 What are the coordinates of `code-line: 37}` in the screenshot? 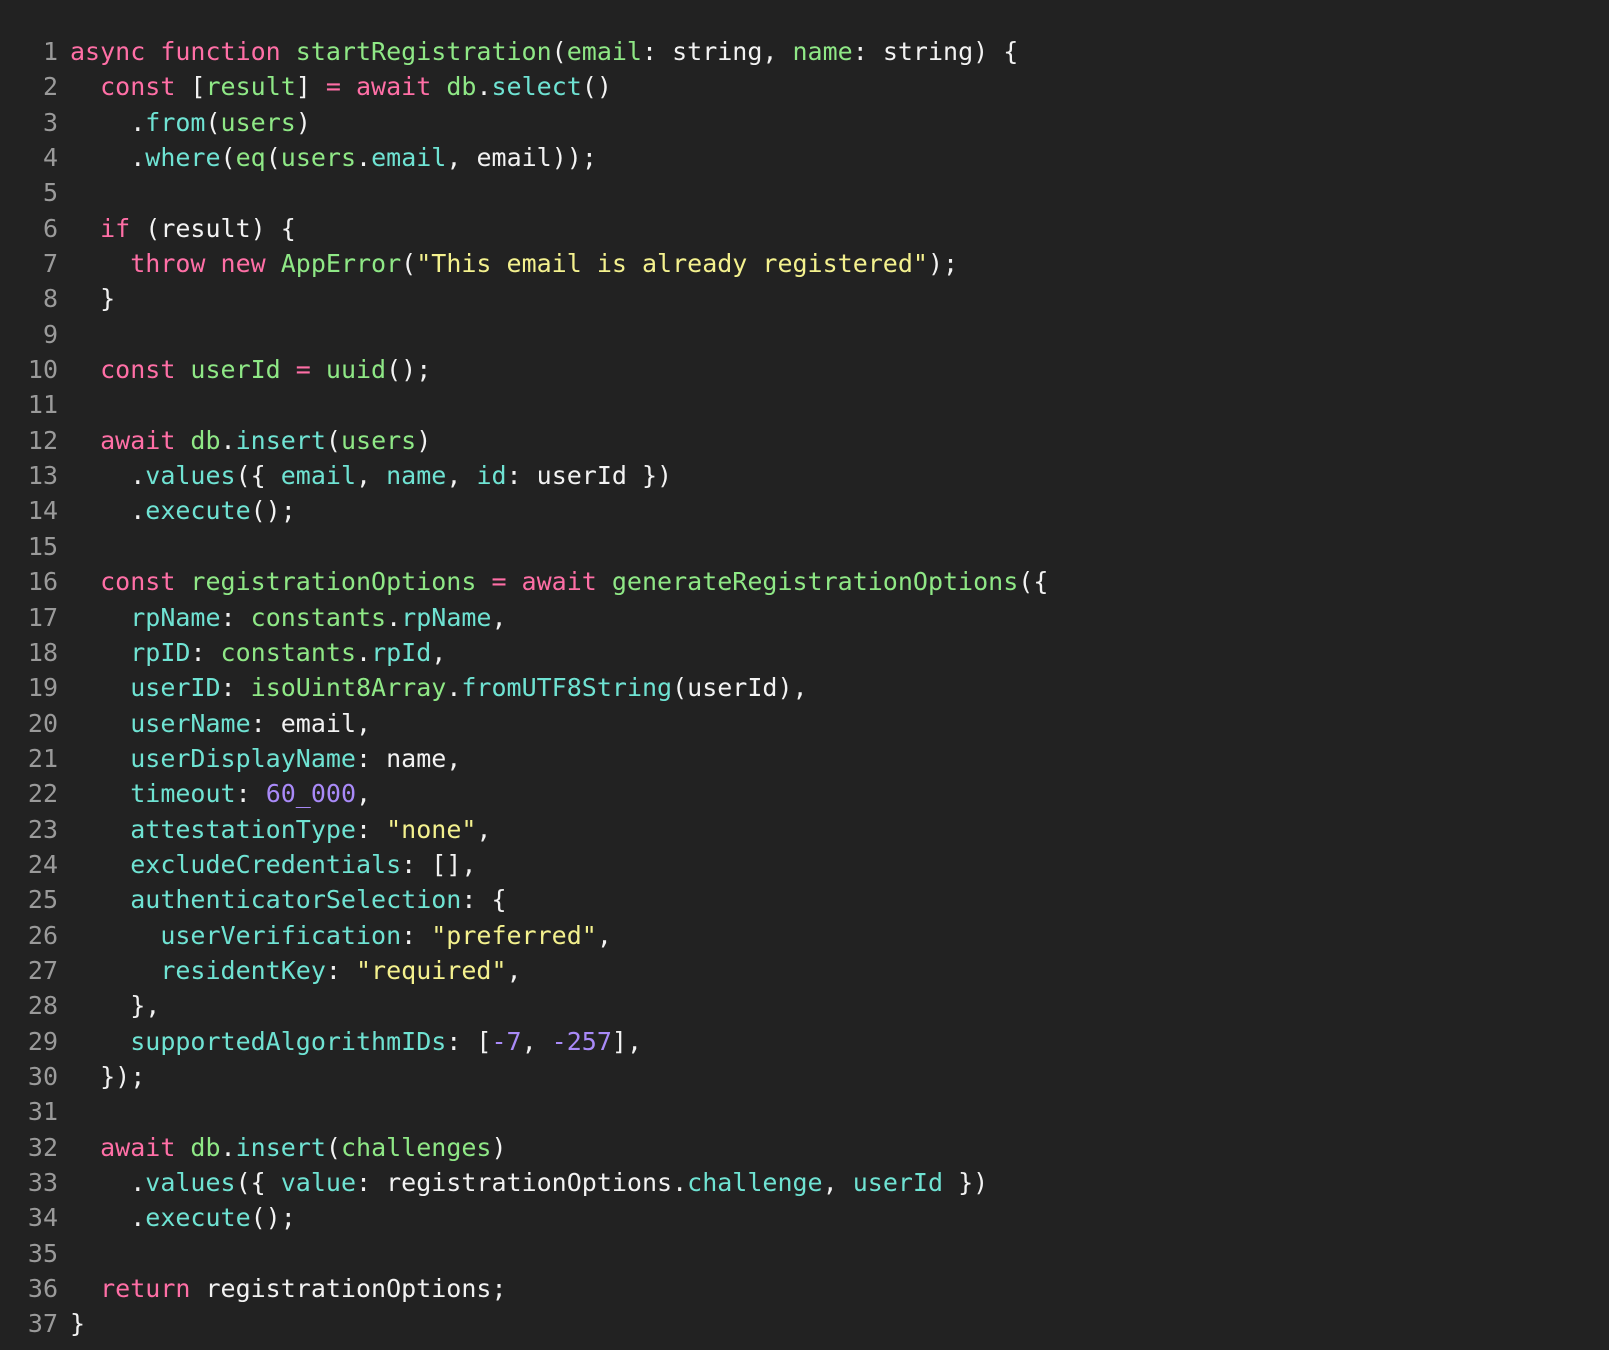 It's located at (804, 1323).